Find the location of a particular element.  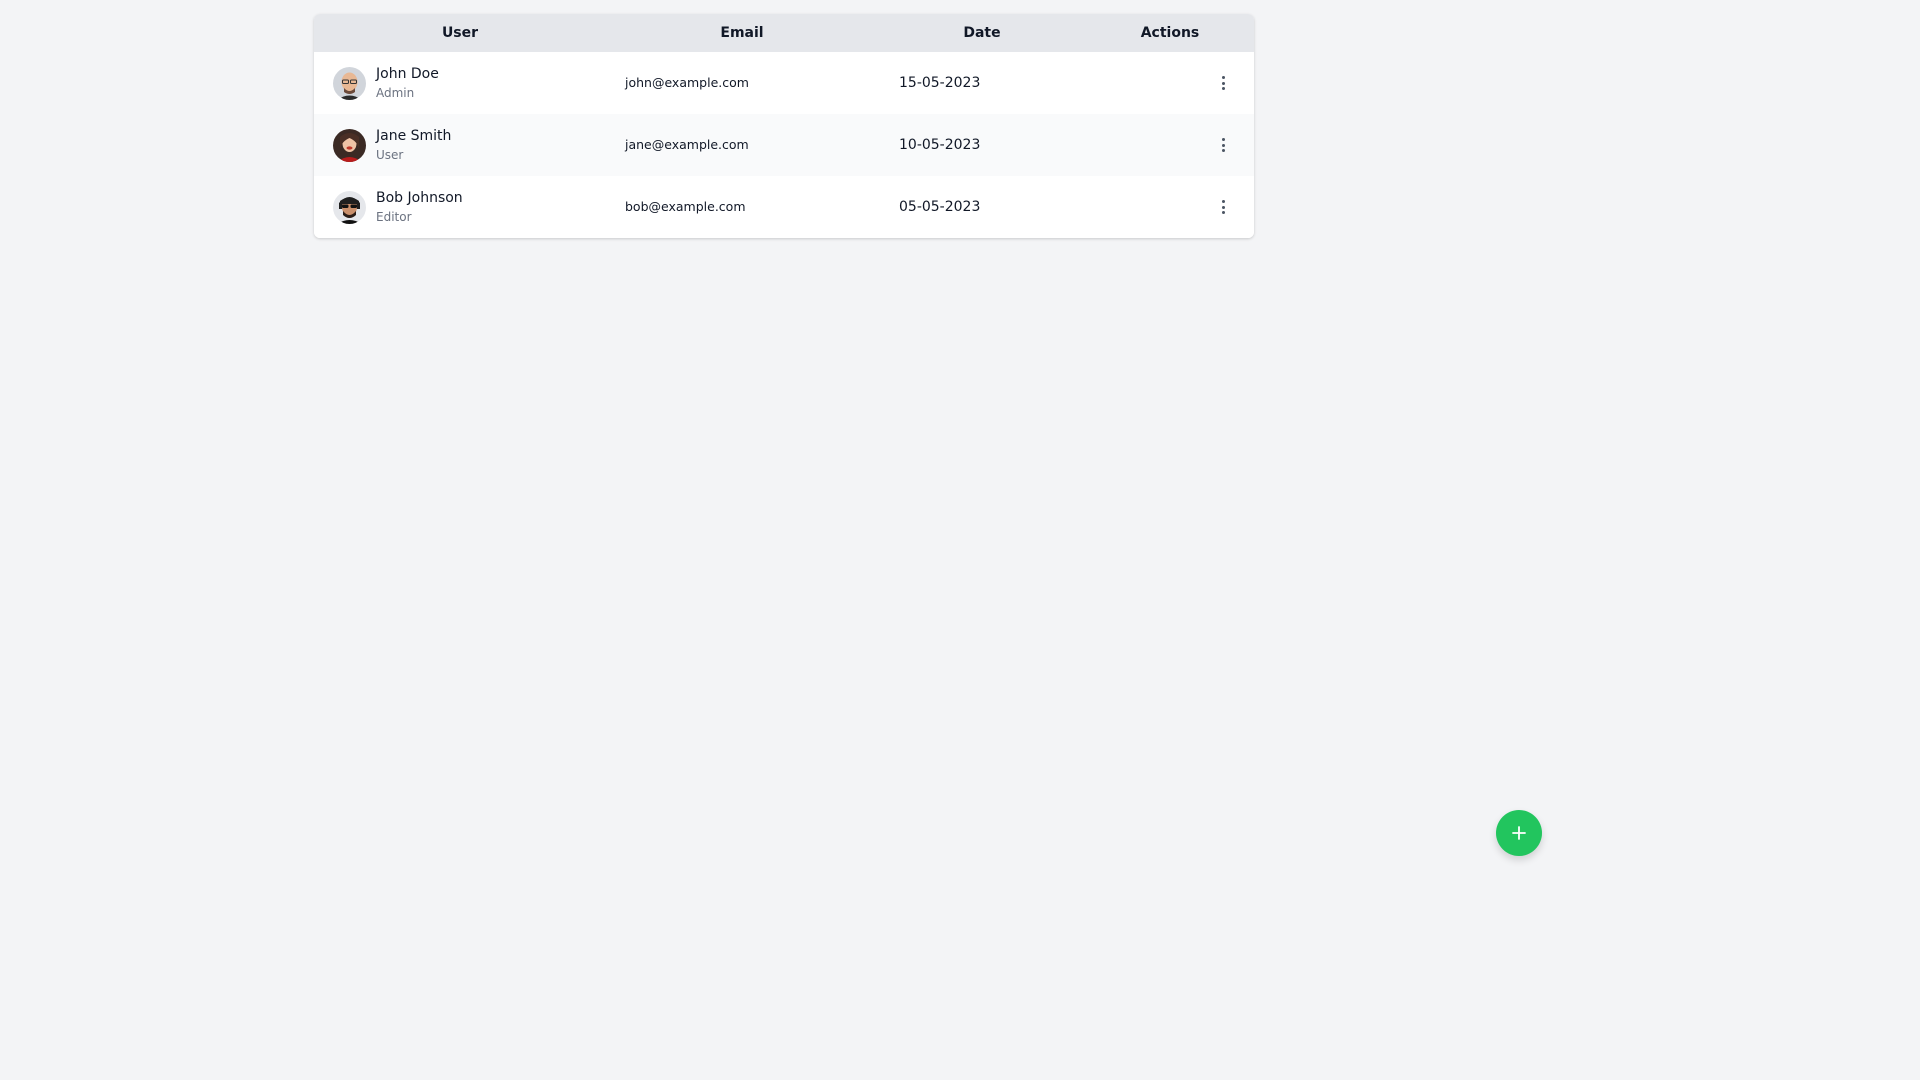

column-header-actions: Actions is located at coordinates (1170, 33).